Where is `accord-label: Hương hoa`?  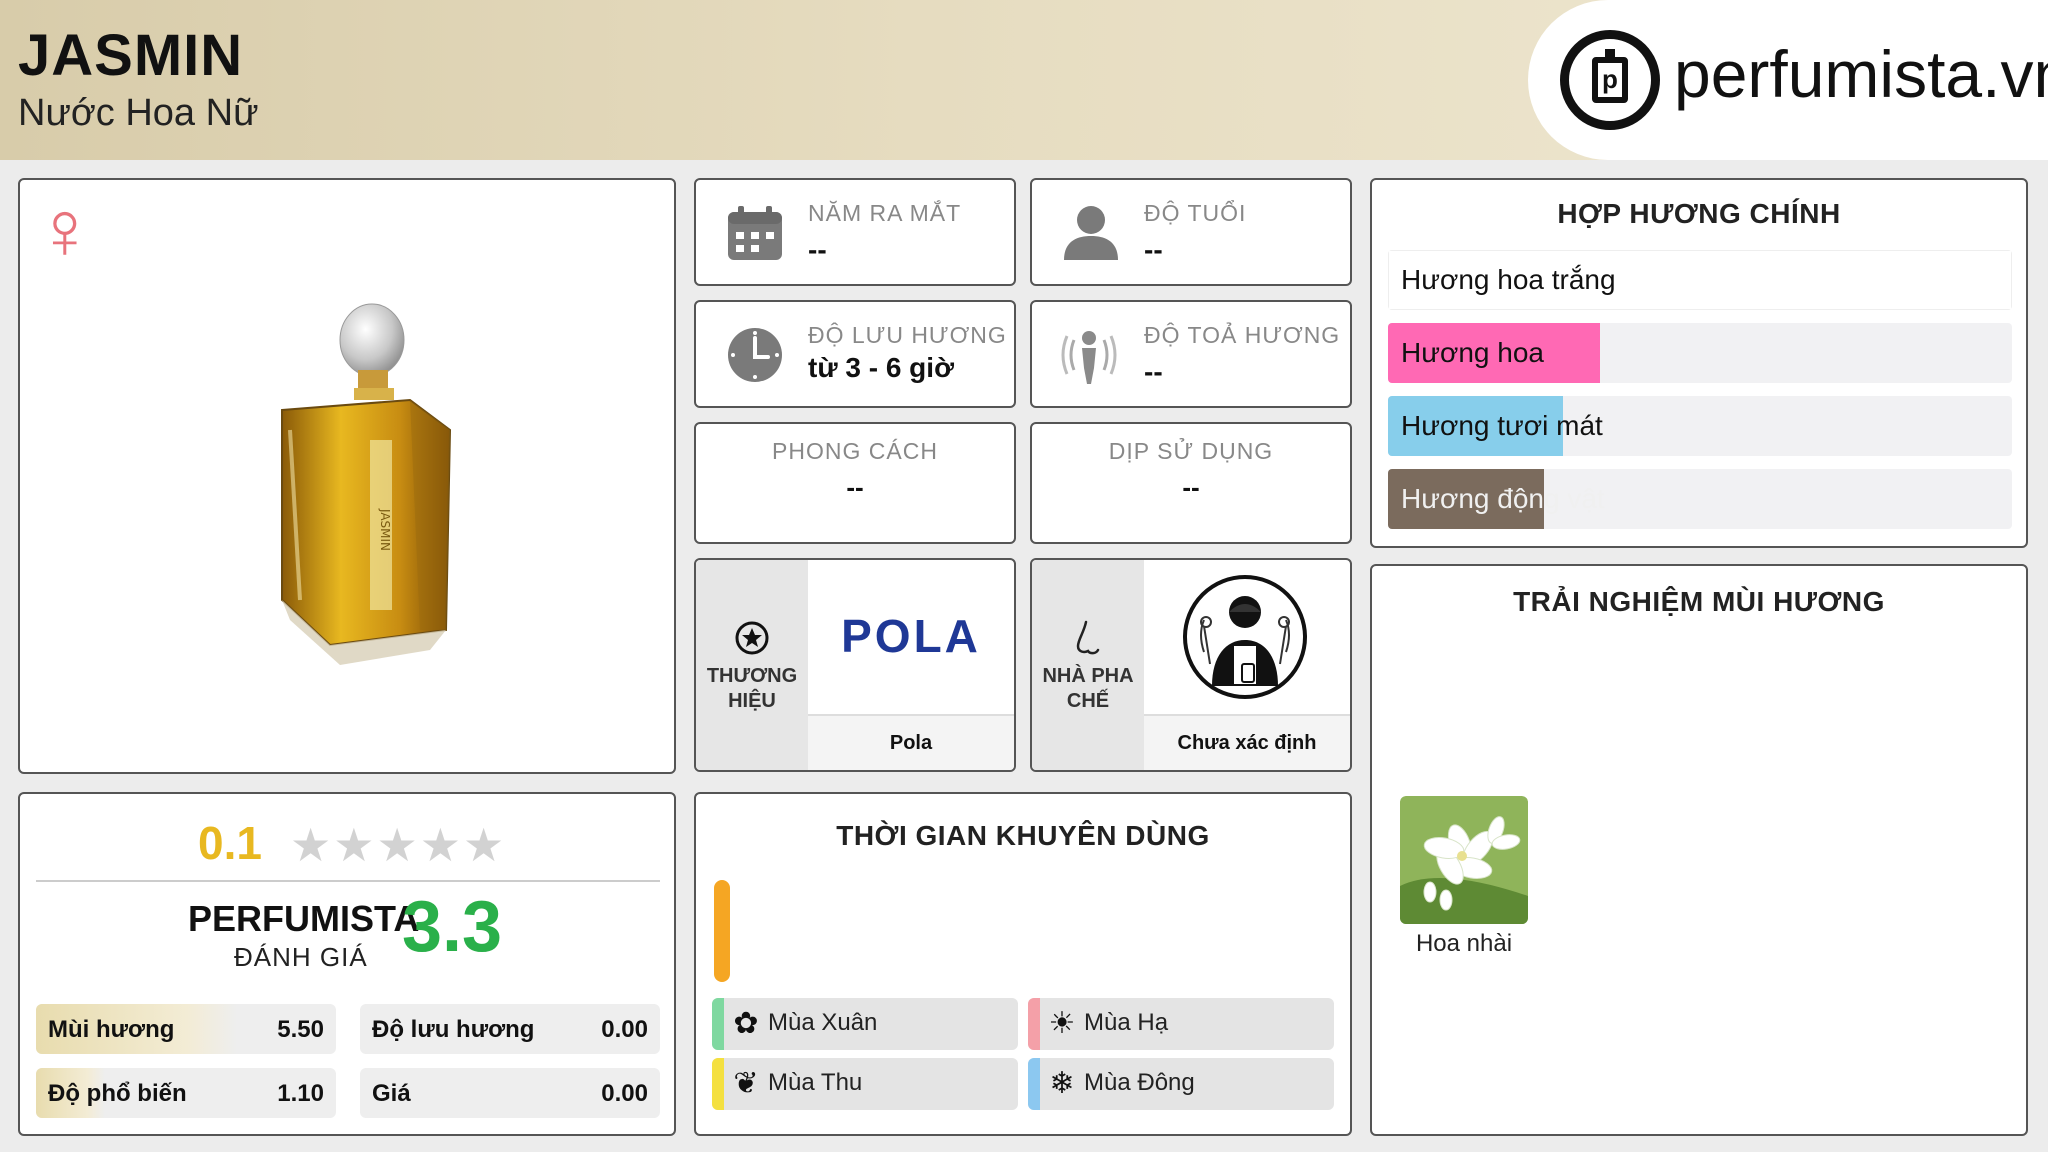
accord-label: Hương hoa is located at coordinates (1472, 352).